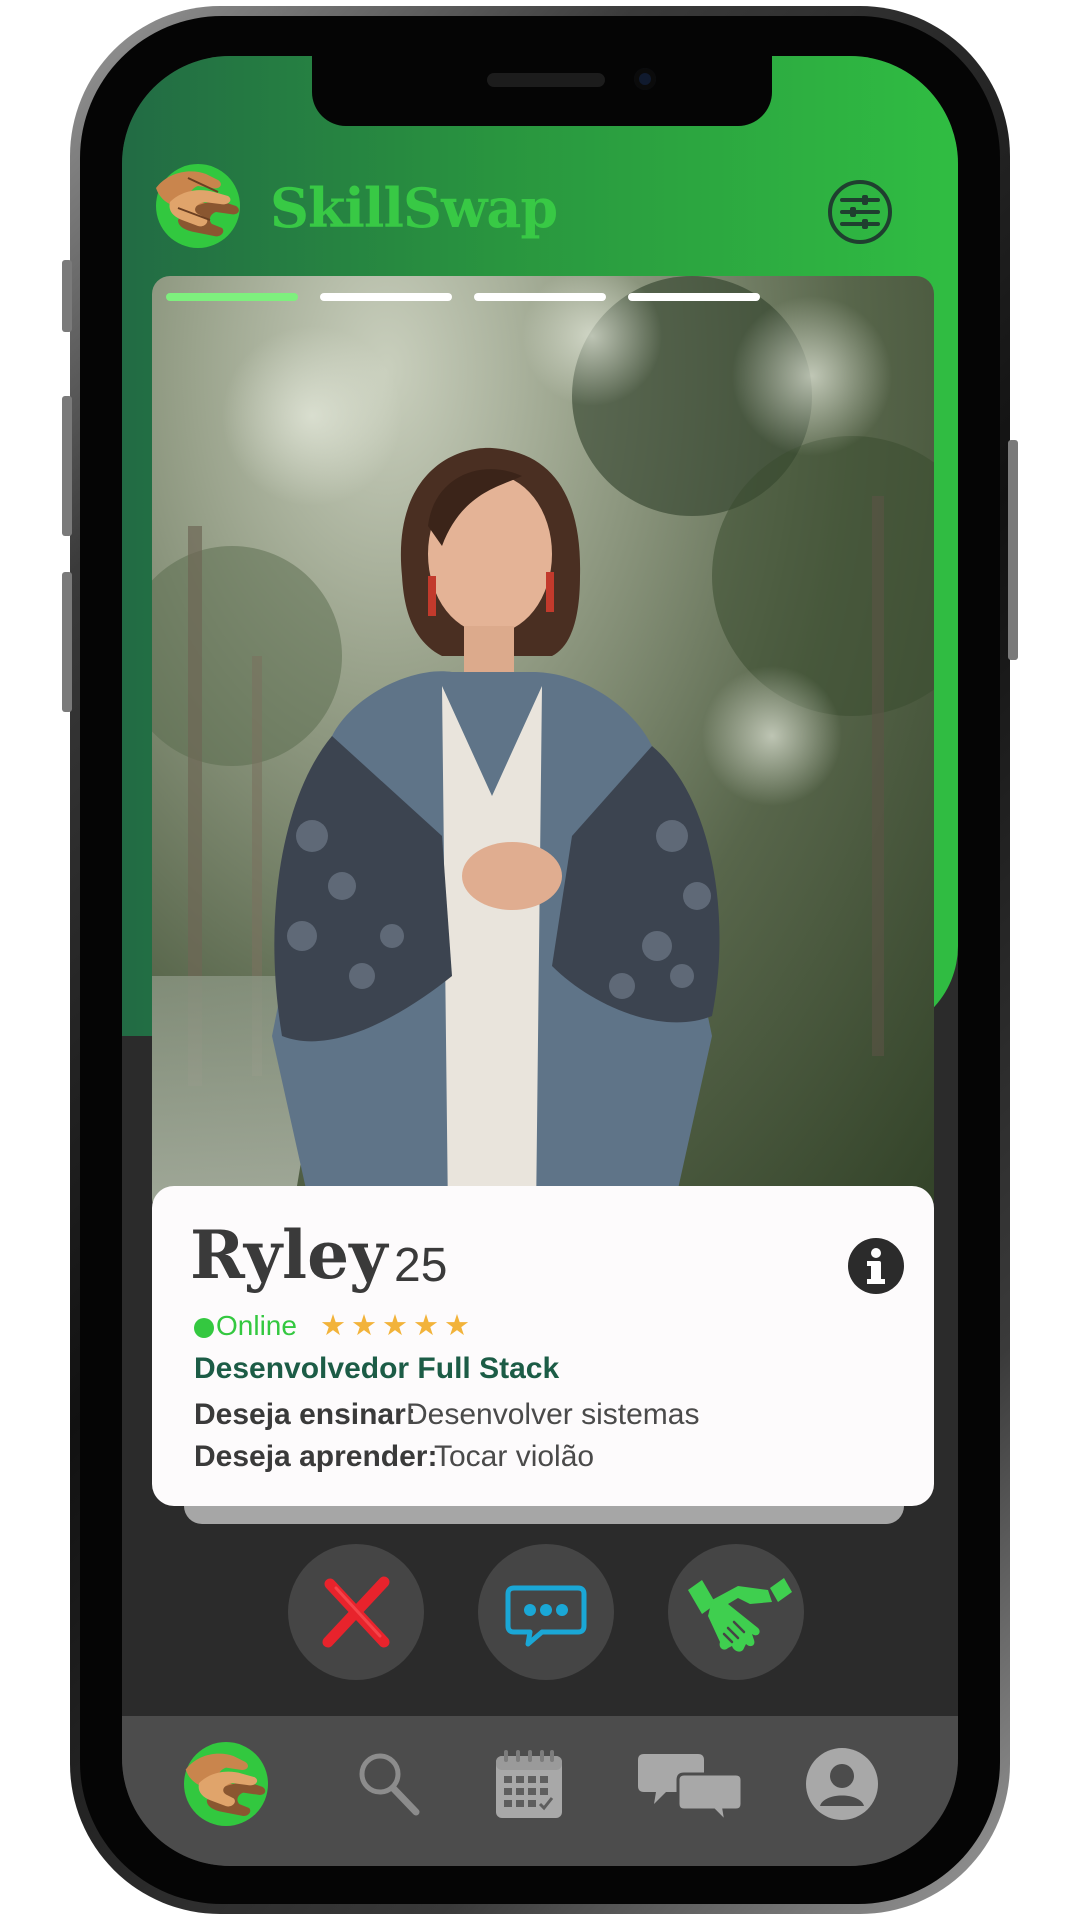  I want to click on learn-label: Deseja aprender:, so click(316, 1456).